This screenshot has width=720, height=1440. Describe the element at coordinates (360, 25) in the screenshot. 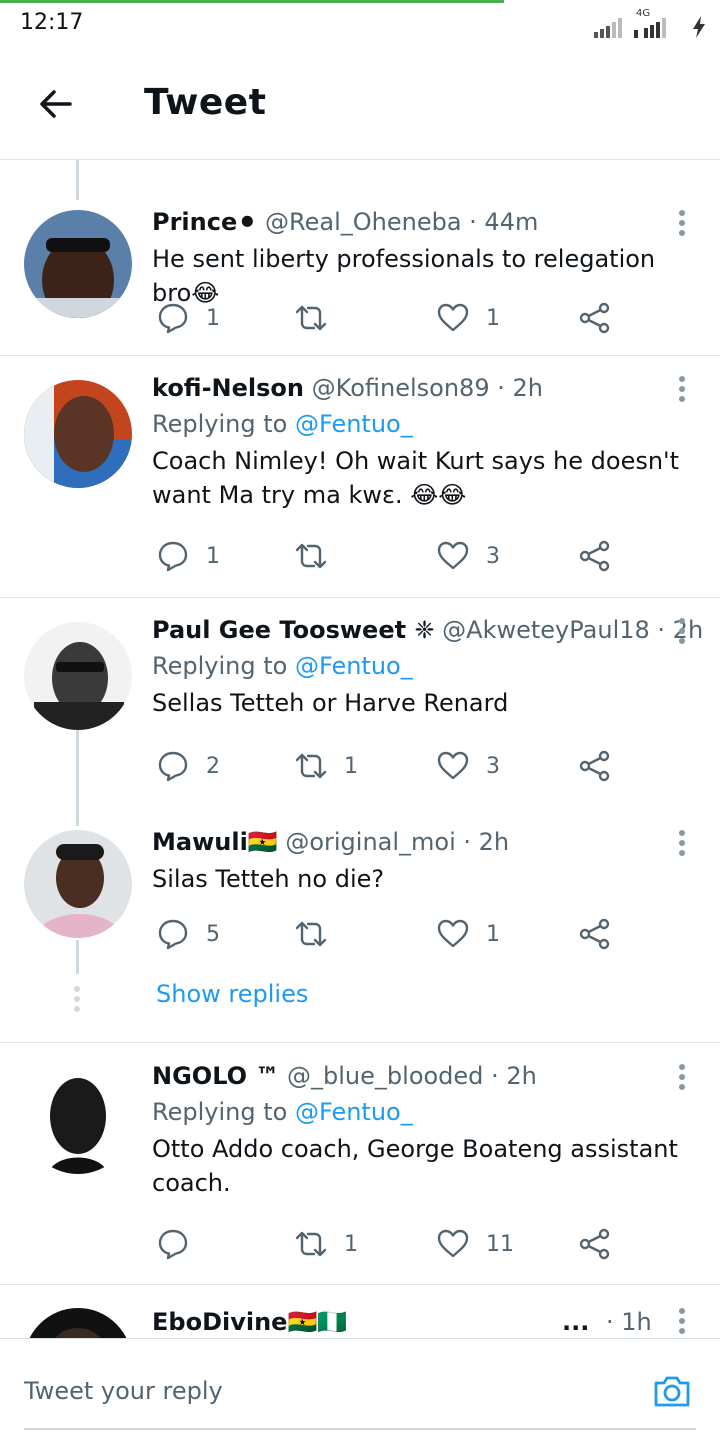

I see `status-bar: 12:17 4G` at that location.